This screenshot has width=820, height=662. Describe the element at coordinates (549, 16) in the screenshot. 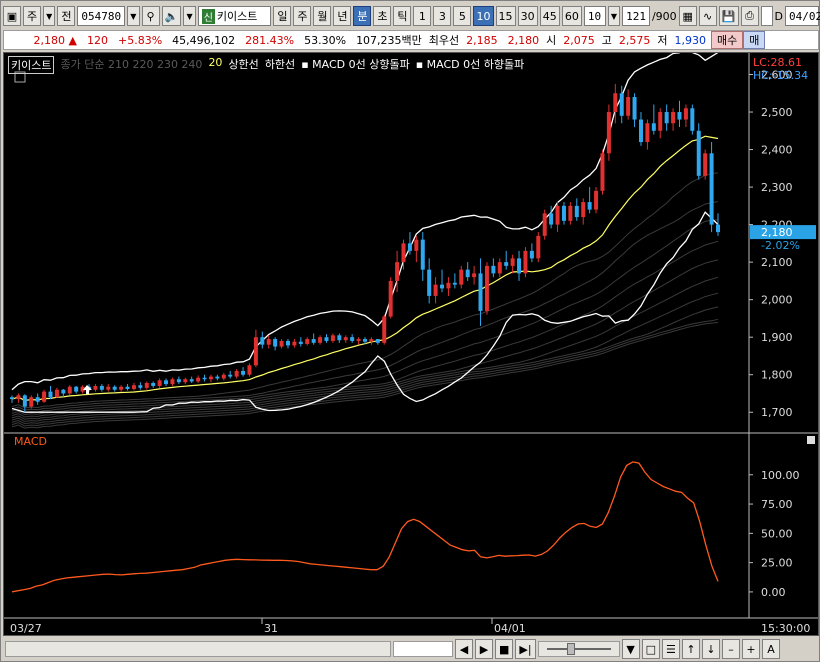

I see `minute-45-button: 45` at that location.